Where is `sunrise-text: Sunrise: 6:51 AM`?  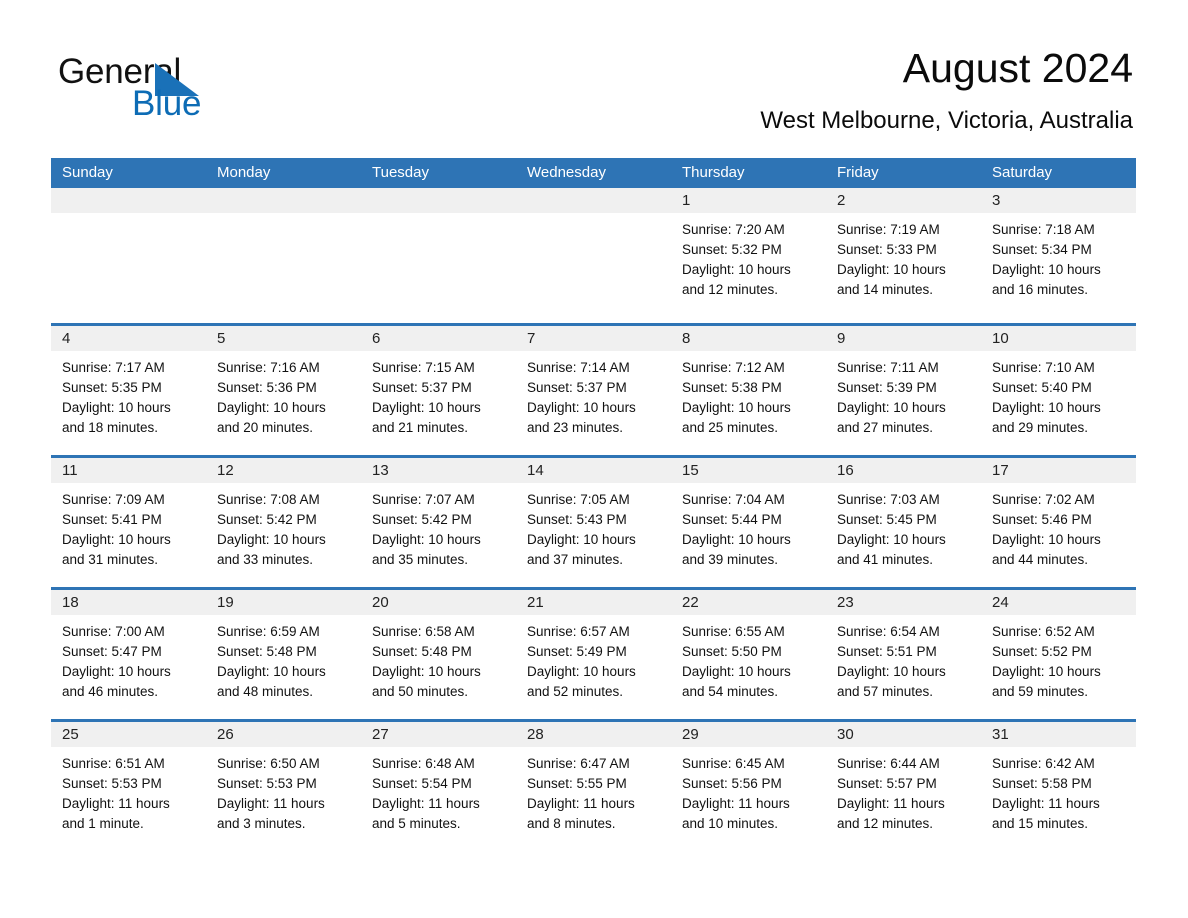
sunrise-text: Sunrise: 6:51 AM is located at coordinates (113, 763).